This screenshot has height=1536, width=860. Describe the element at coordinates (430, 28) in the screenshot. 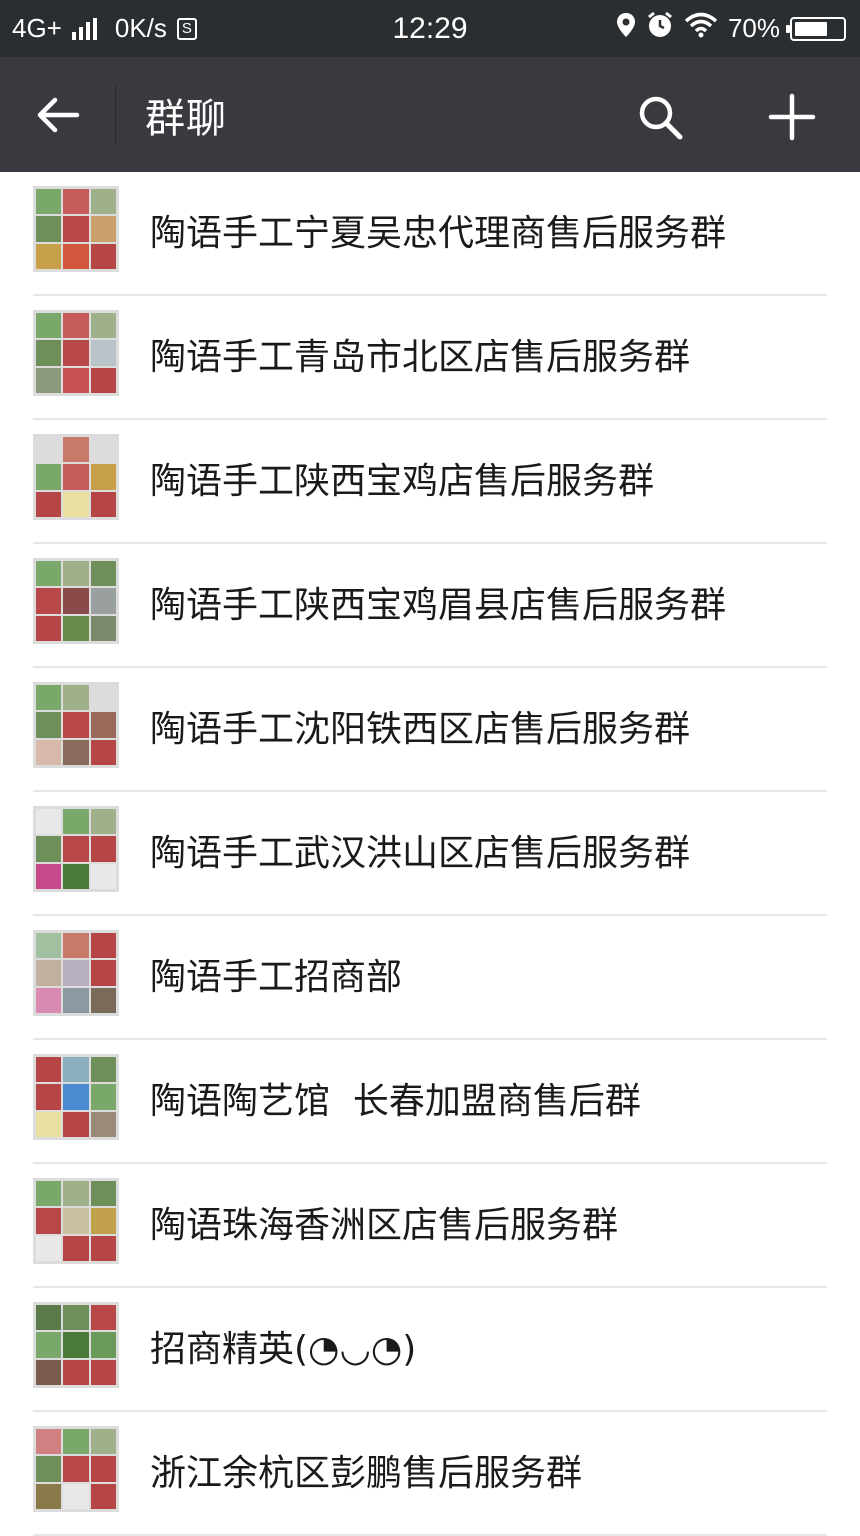

I see `status-bar: 4G+ 0K/s S 12:29 70%` at that location.